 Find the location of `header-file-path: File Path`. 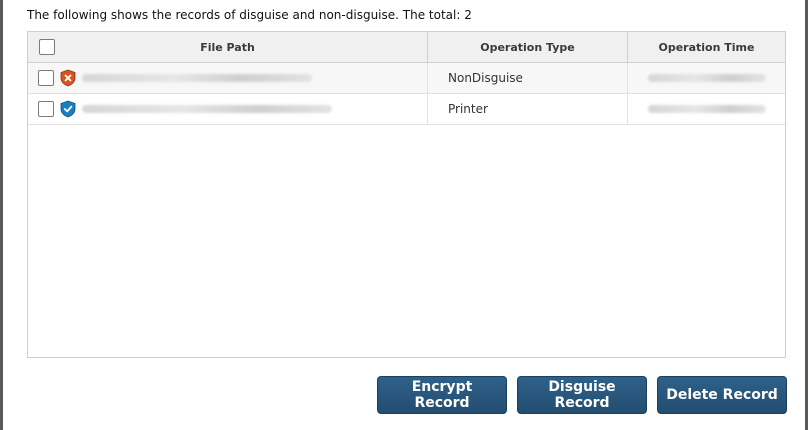

header-file-path: File Path is located at coordinates (228, 47).